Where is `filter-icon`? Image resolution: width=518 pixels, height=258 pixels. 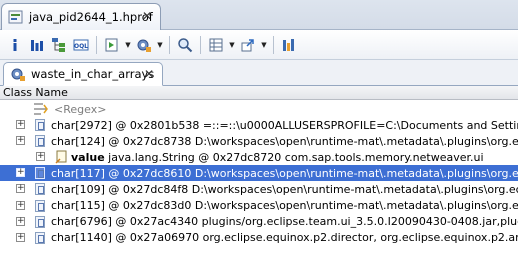 filter-icon is located at coordinates (41, 109).